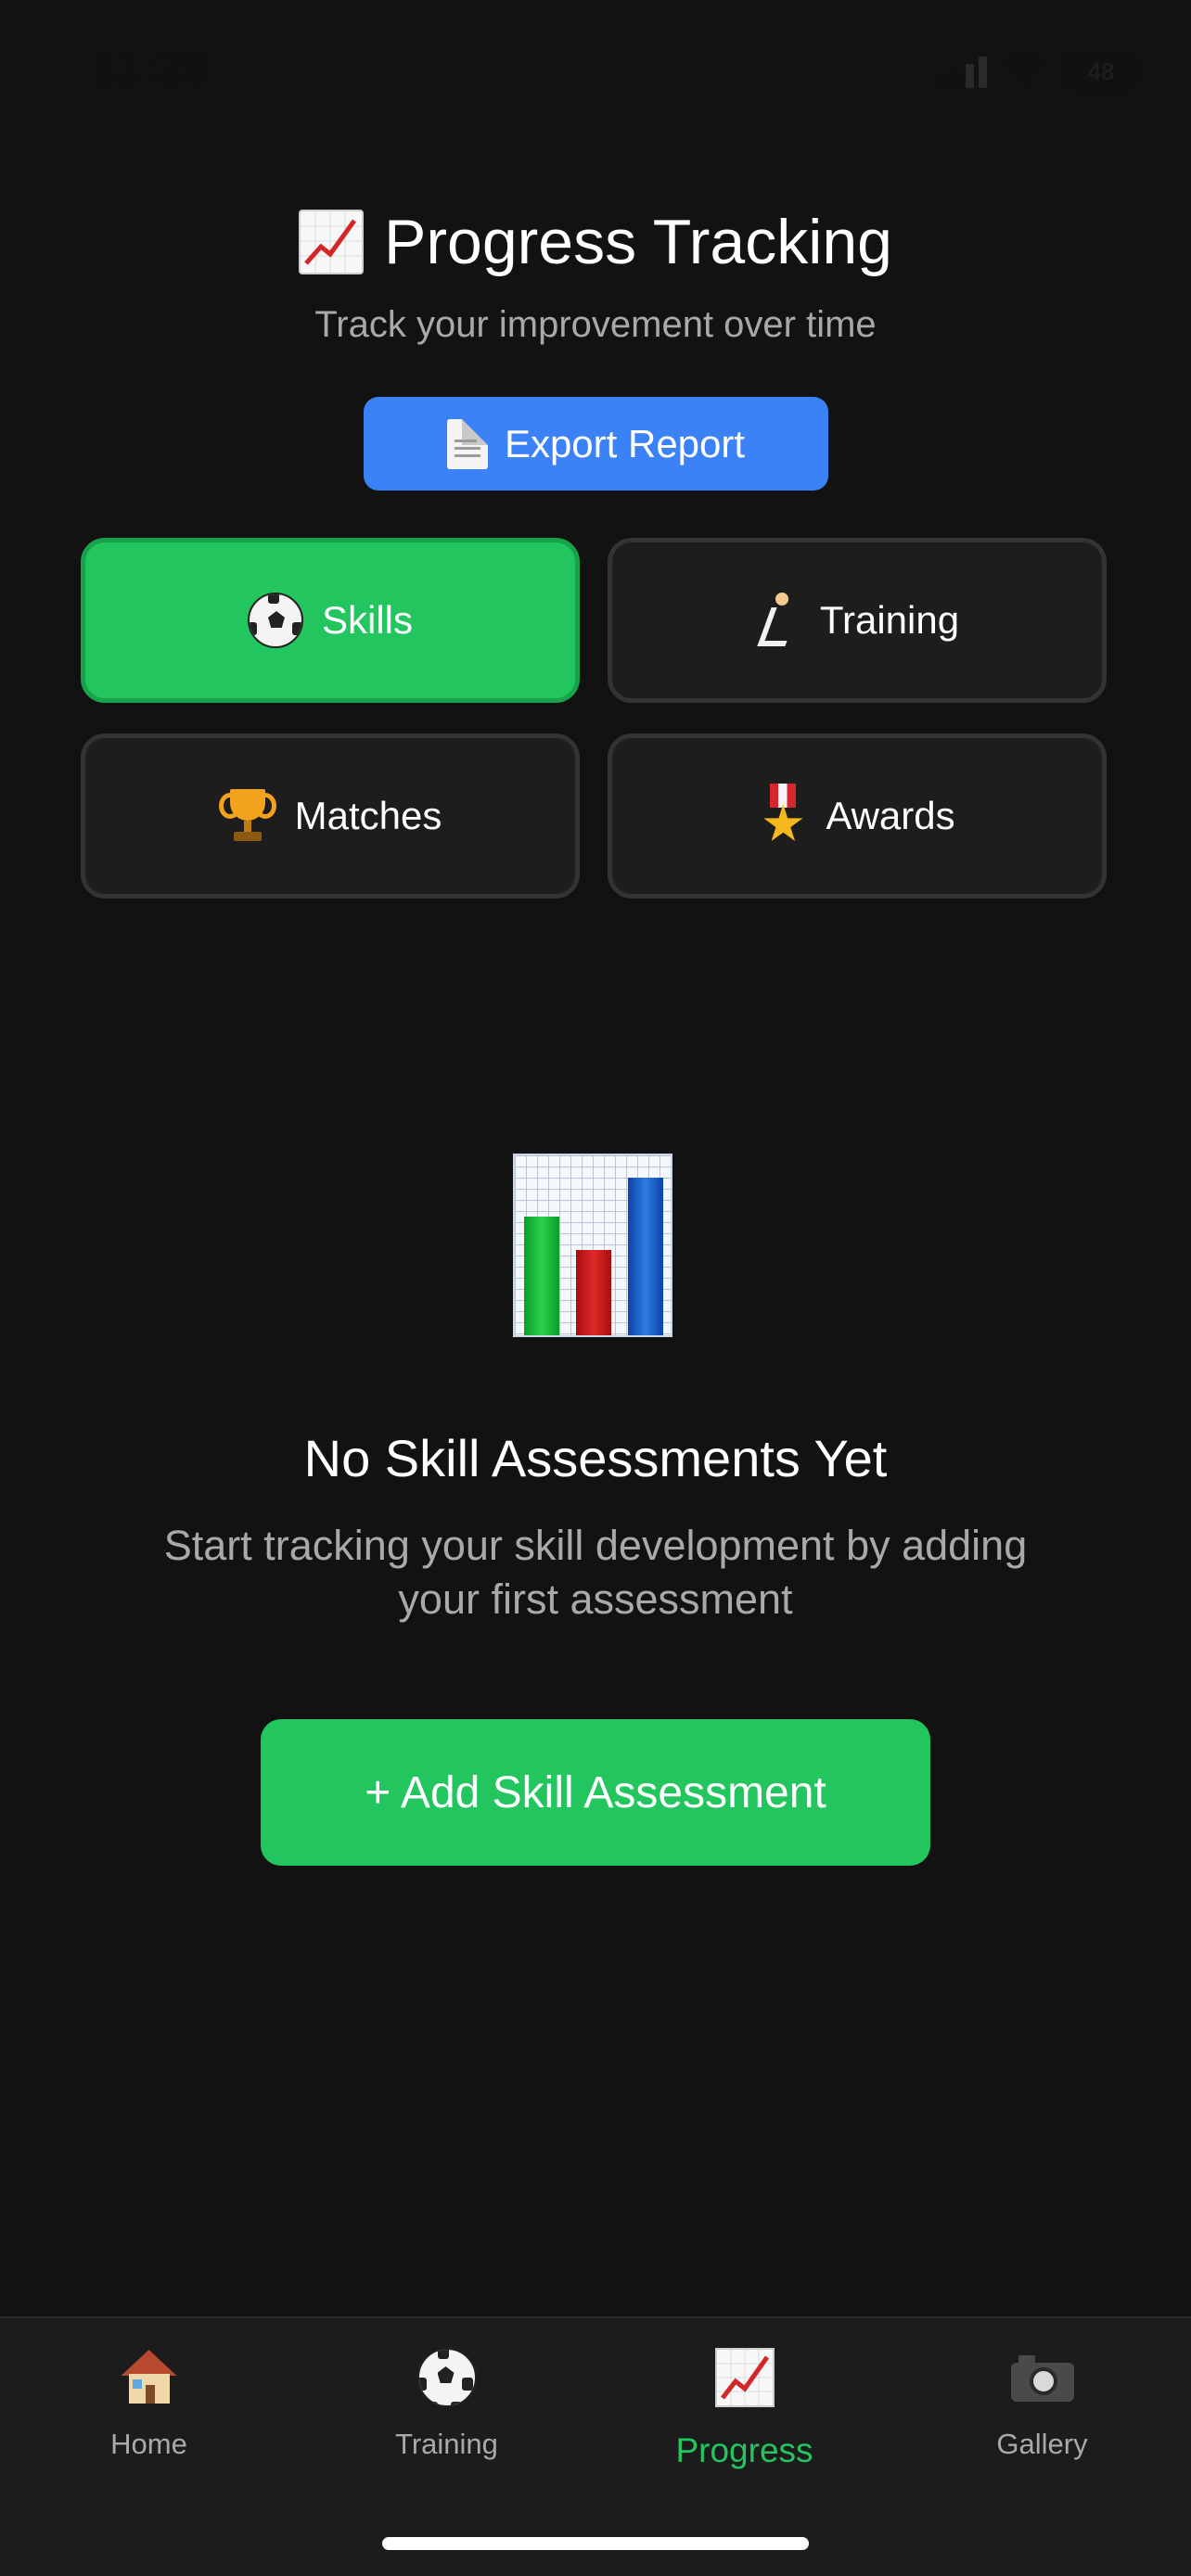  Describe the element at coordinates (368, 816) in the screenshot. I see `category-label: Matches` at that location.